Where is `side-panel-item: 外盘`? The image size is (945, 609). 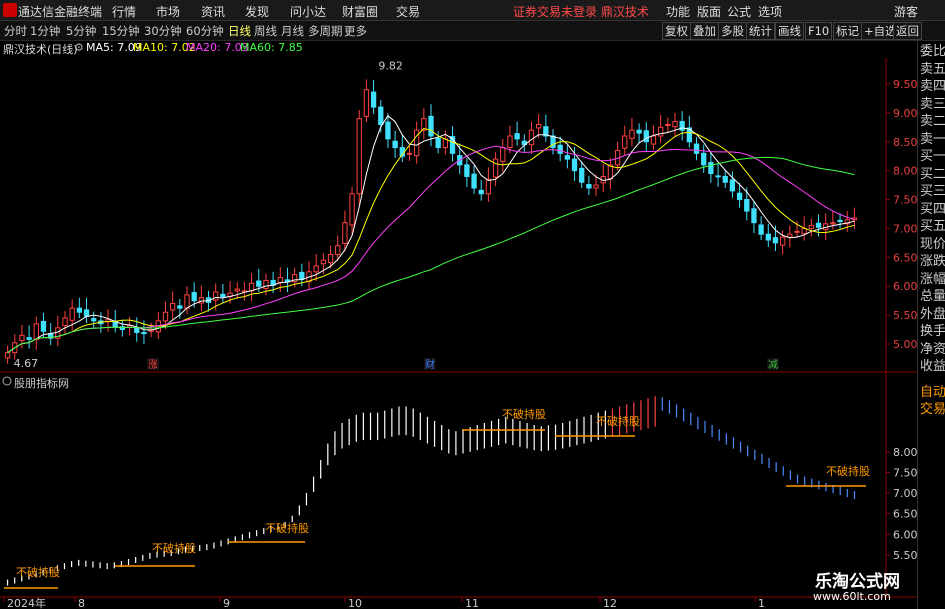 side-panel-item: 外盘 is located at coordinates (932, 314).